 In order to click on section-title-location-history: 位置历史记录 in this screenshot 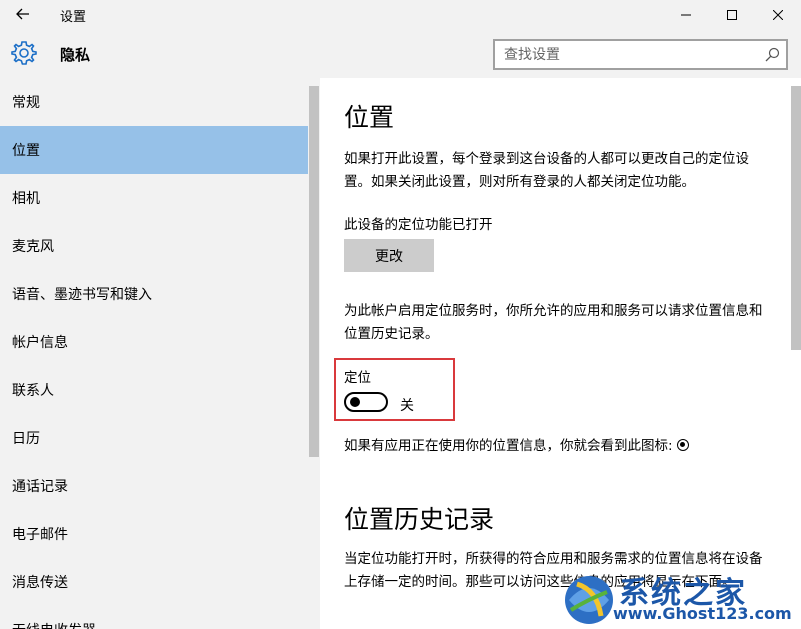, I will do `click(419, 519)`.